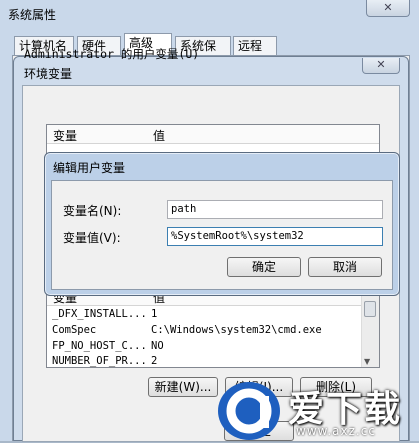 The width and height of the screenshot is (419, 443). I want to click on variable-value: NO, so click(157, 346).